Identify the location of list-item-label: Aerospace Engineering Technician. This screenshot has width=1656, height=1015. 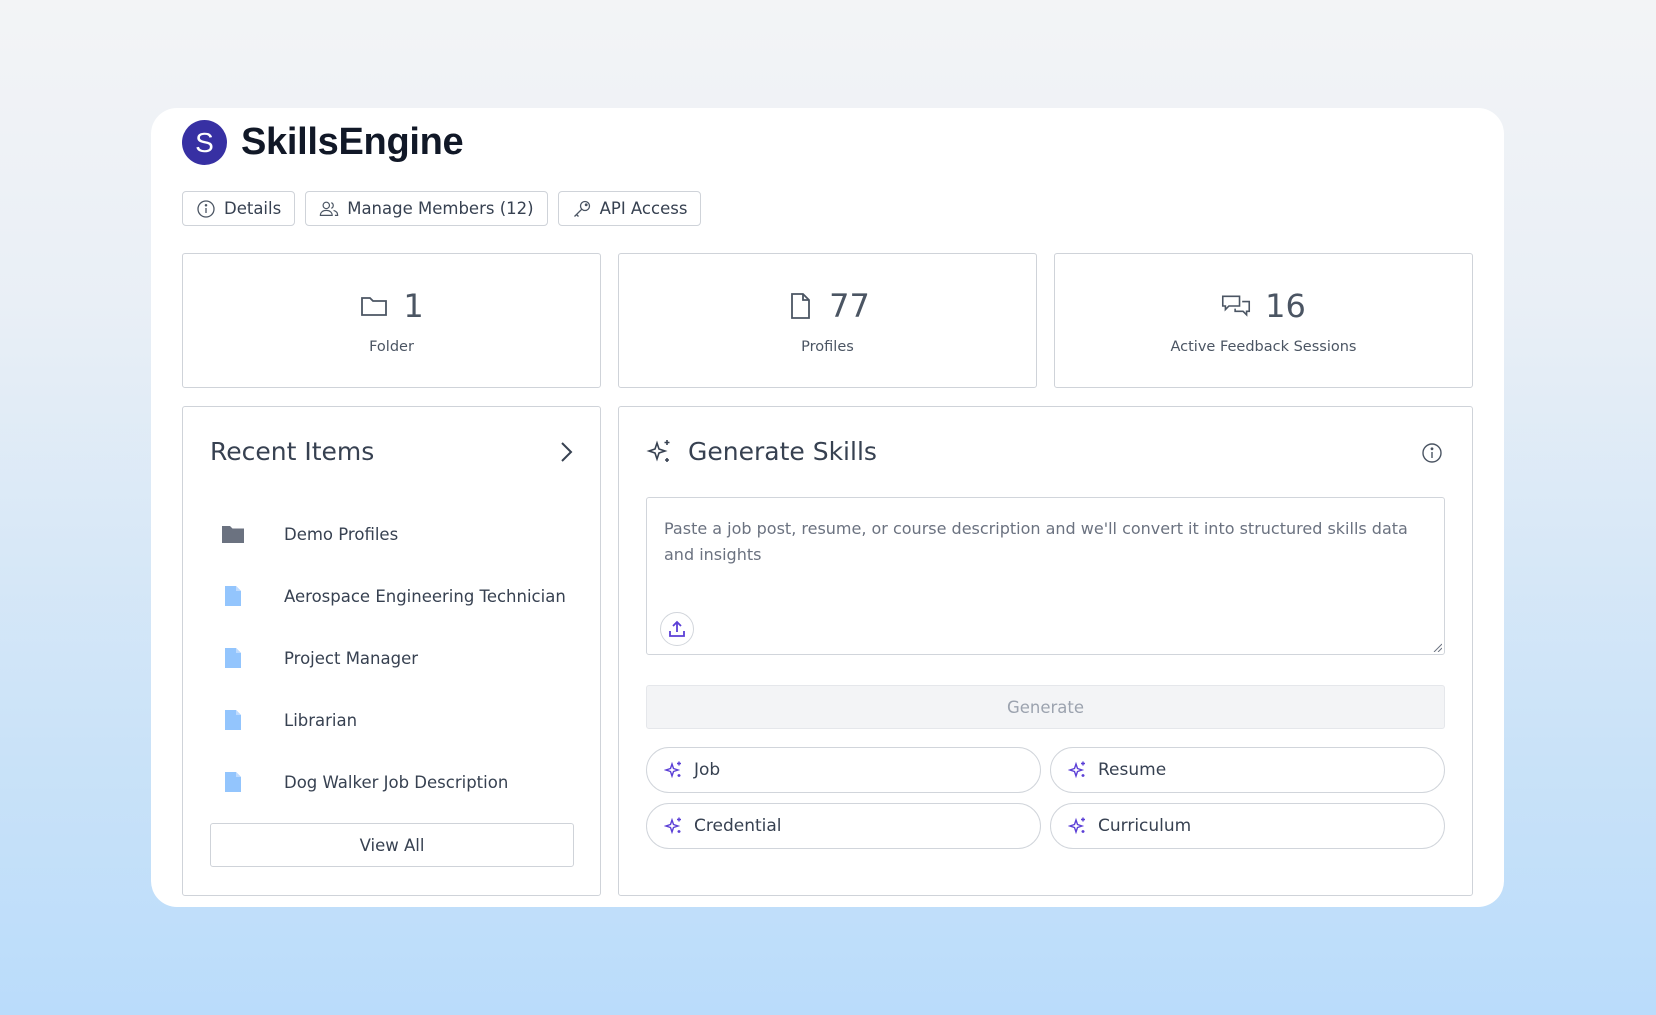
(425, 596).